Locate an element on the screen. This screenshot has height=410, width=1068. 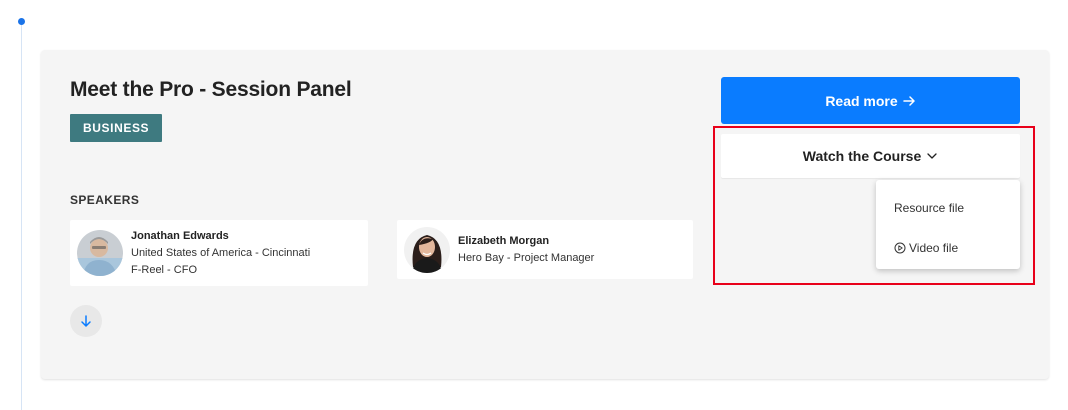
speaker-location: United States of America - Cincinnati is located at coordinates (221, 252).